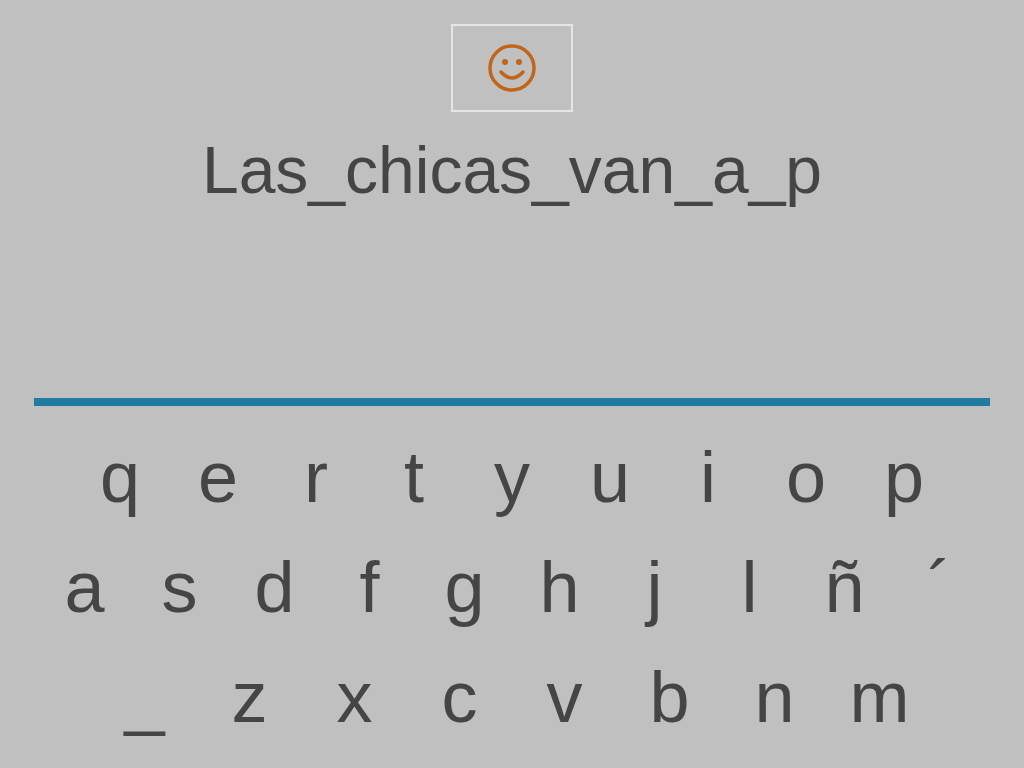 This screenshot has height=768, width=1024. What do you see at coordinates (774, 697) in the screenshot?
I see `key-button: n` at bounding box center [774, 697].